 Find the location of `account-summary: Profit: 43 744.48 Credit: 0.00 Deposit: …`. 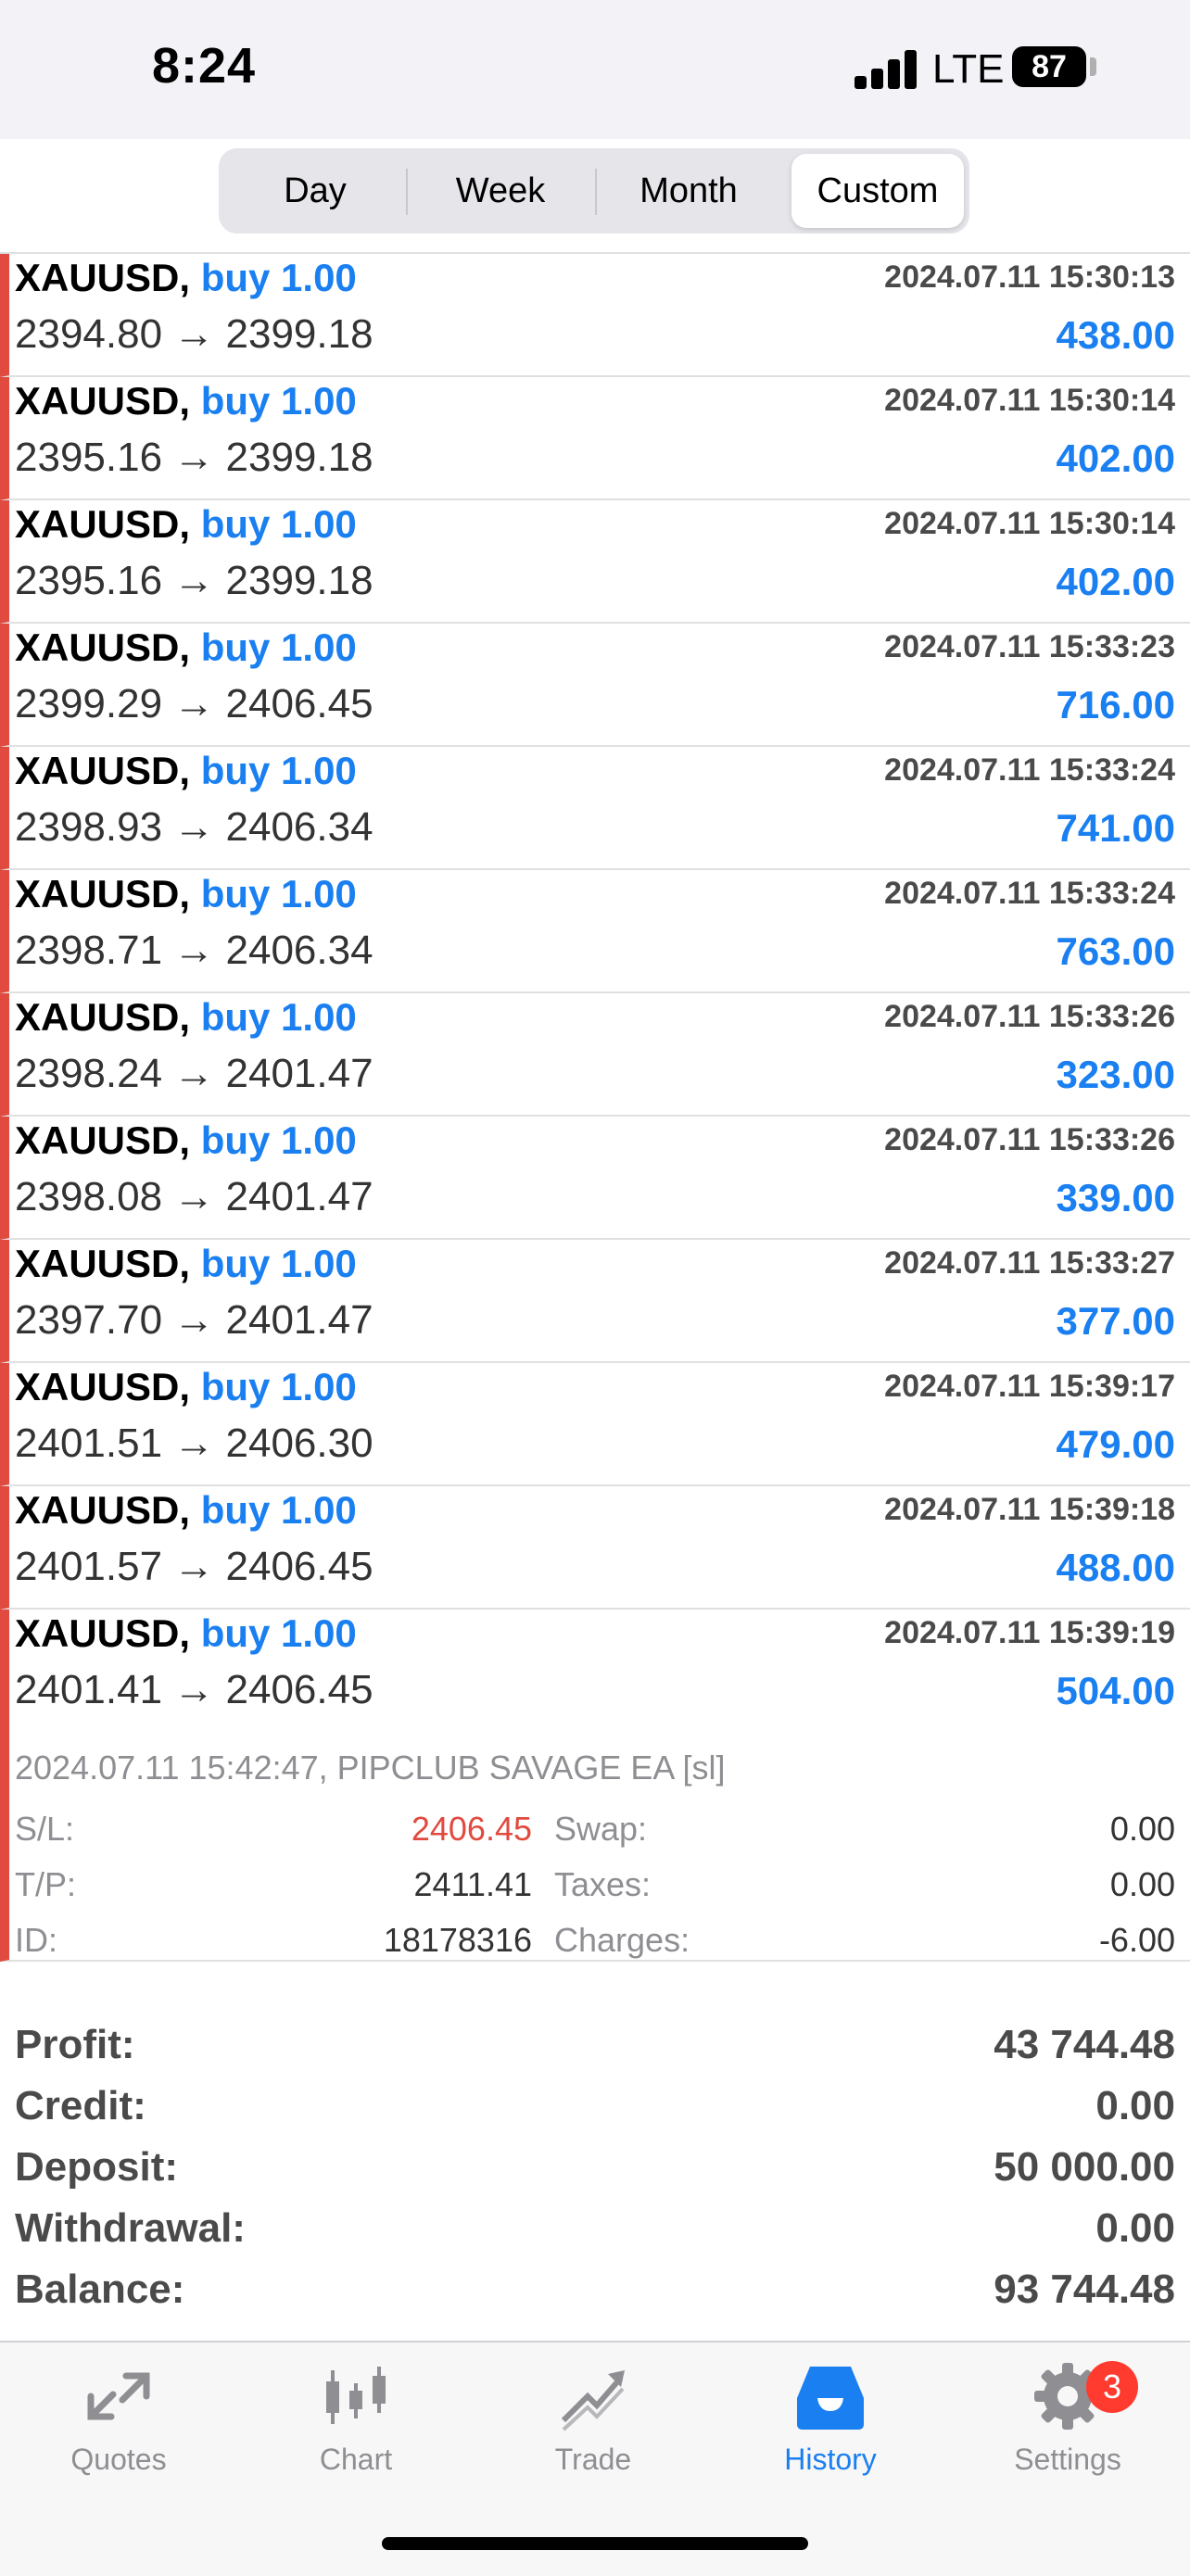

account-summary: Profit: 43 744.48 Credit: 0.00 Deposit: … is located at coordinates (595, 2165).